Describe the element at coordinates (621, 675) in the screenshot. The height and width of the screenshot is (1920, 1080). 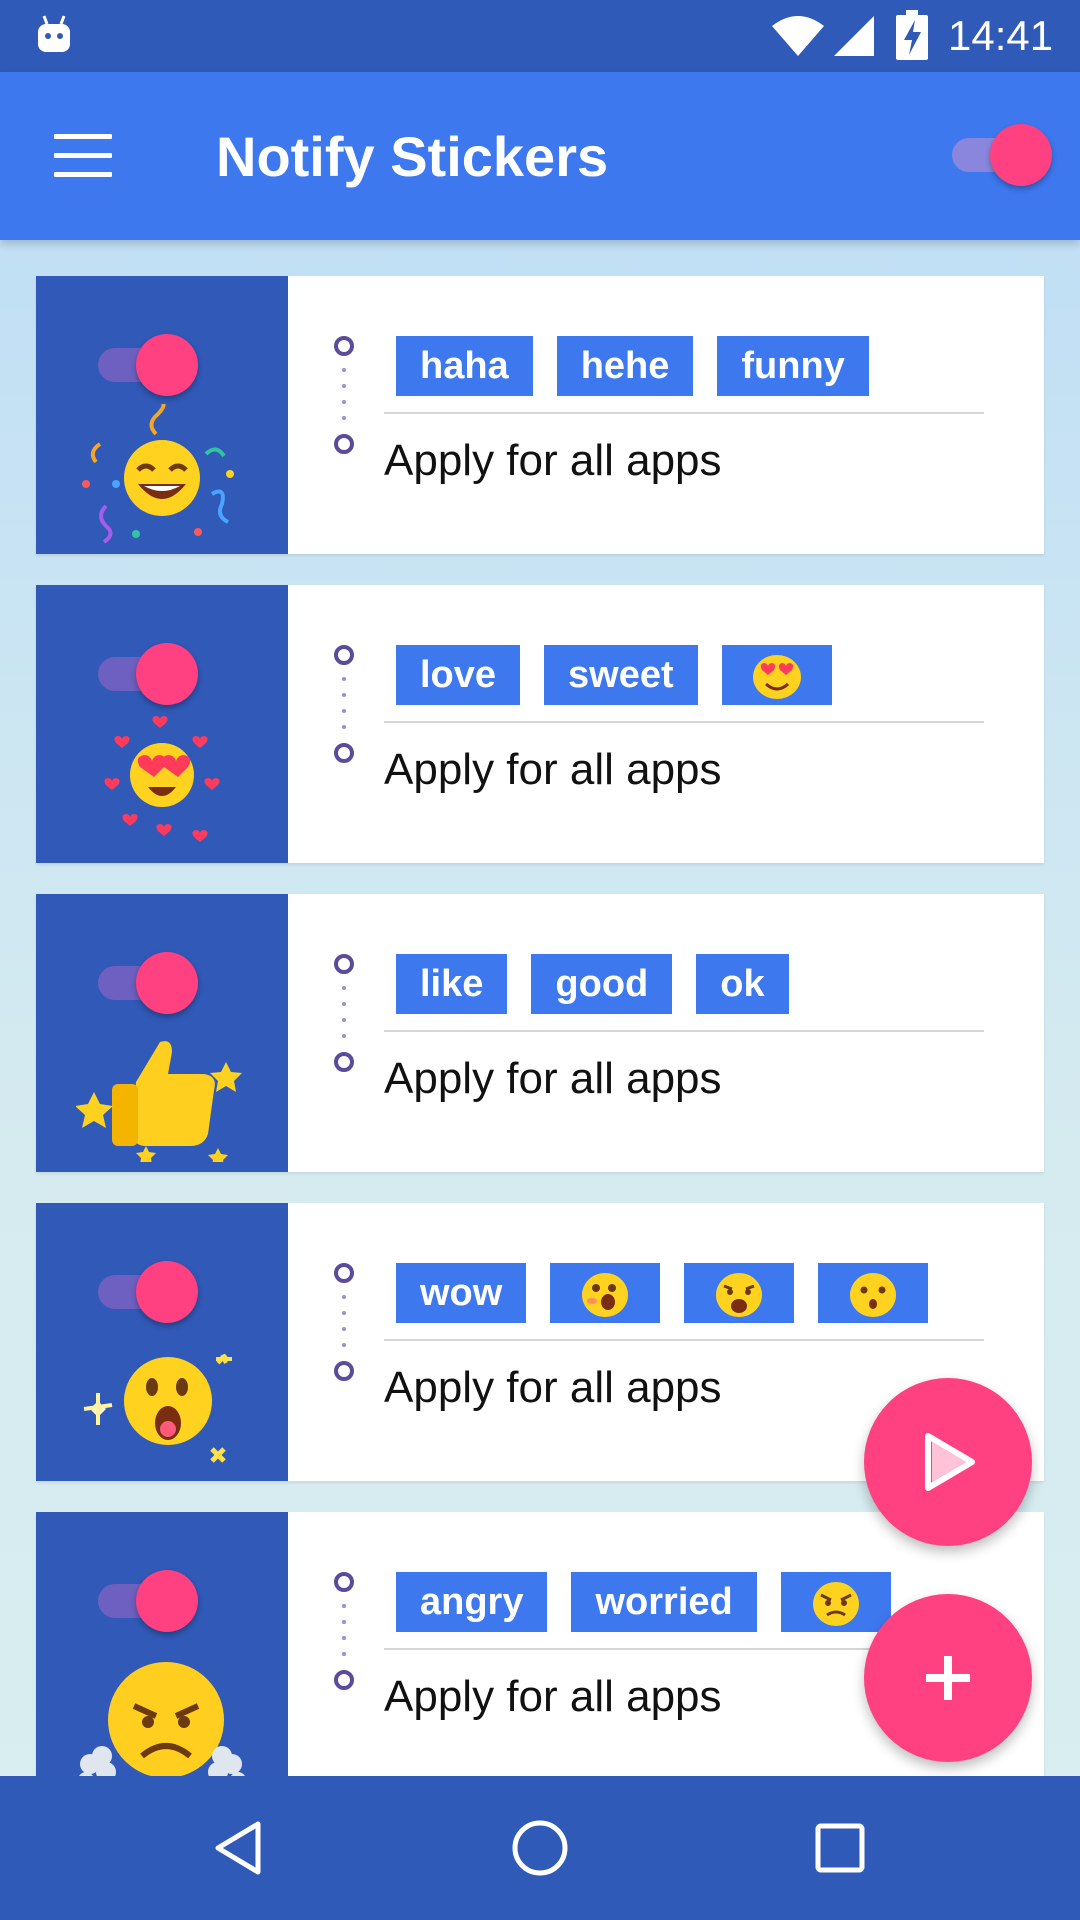
I see `keyword-tag: sweet` at that location.